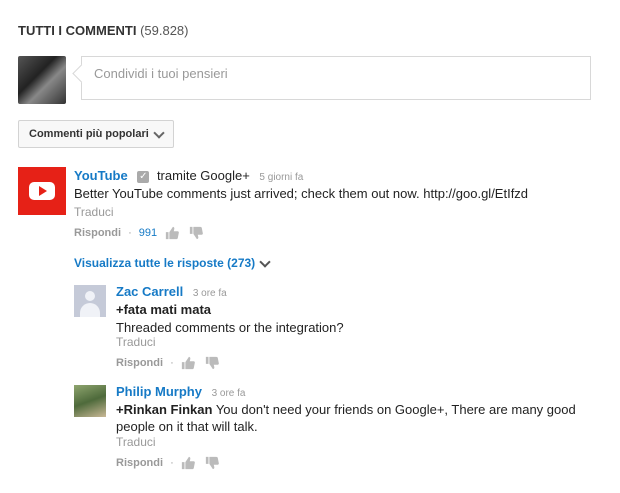  Describe the element at coordinates (203, 175) in the screenshot. I see `via-google-plus: tramite Google+` at that location.